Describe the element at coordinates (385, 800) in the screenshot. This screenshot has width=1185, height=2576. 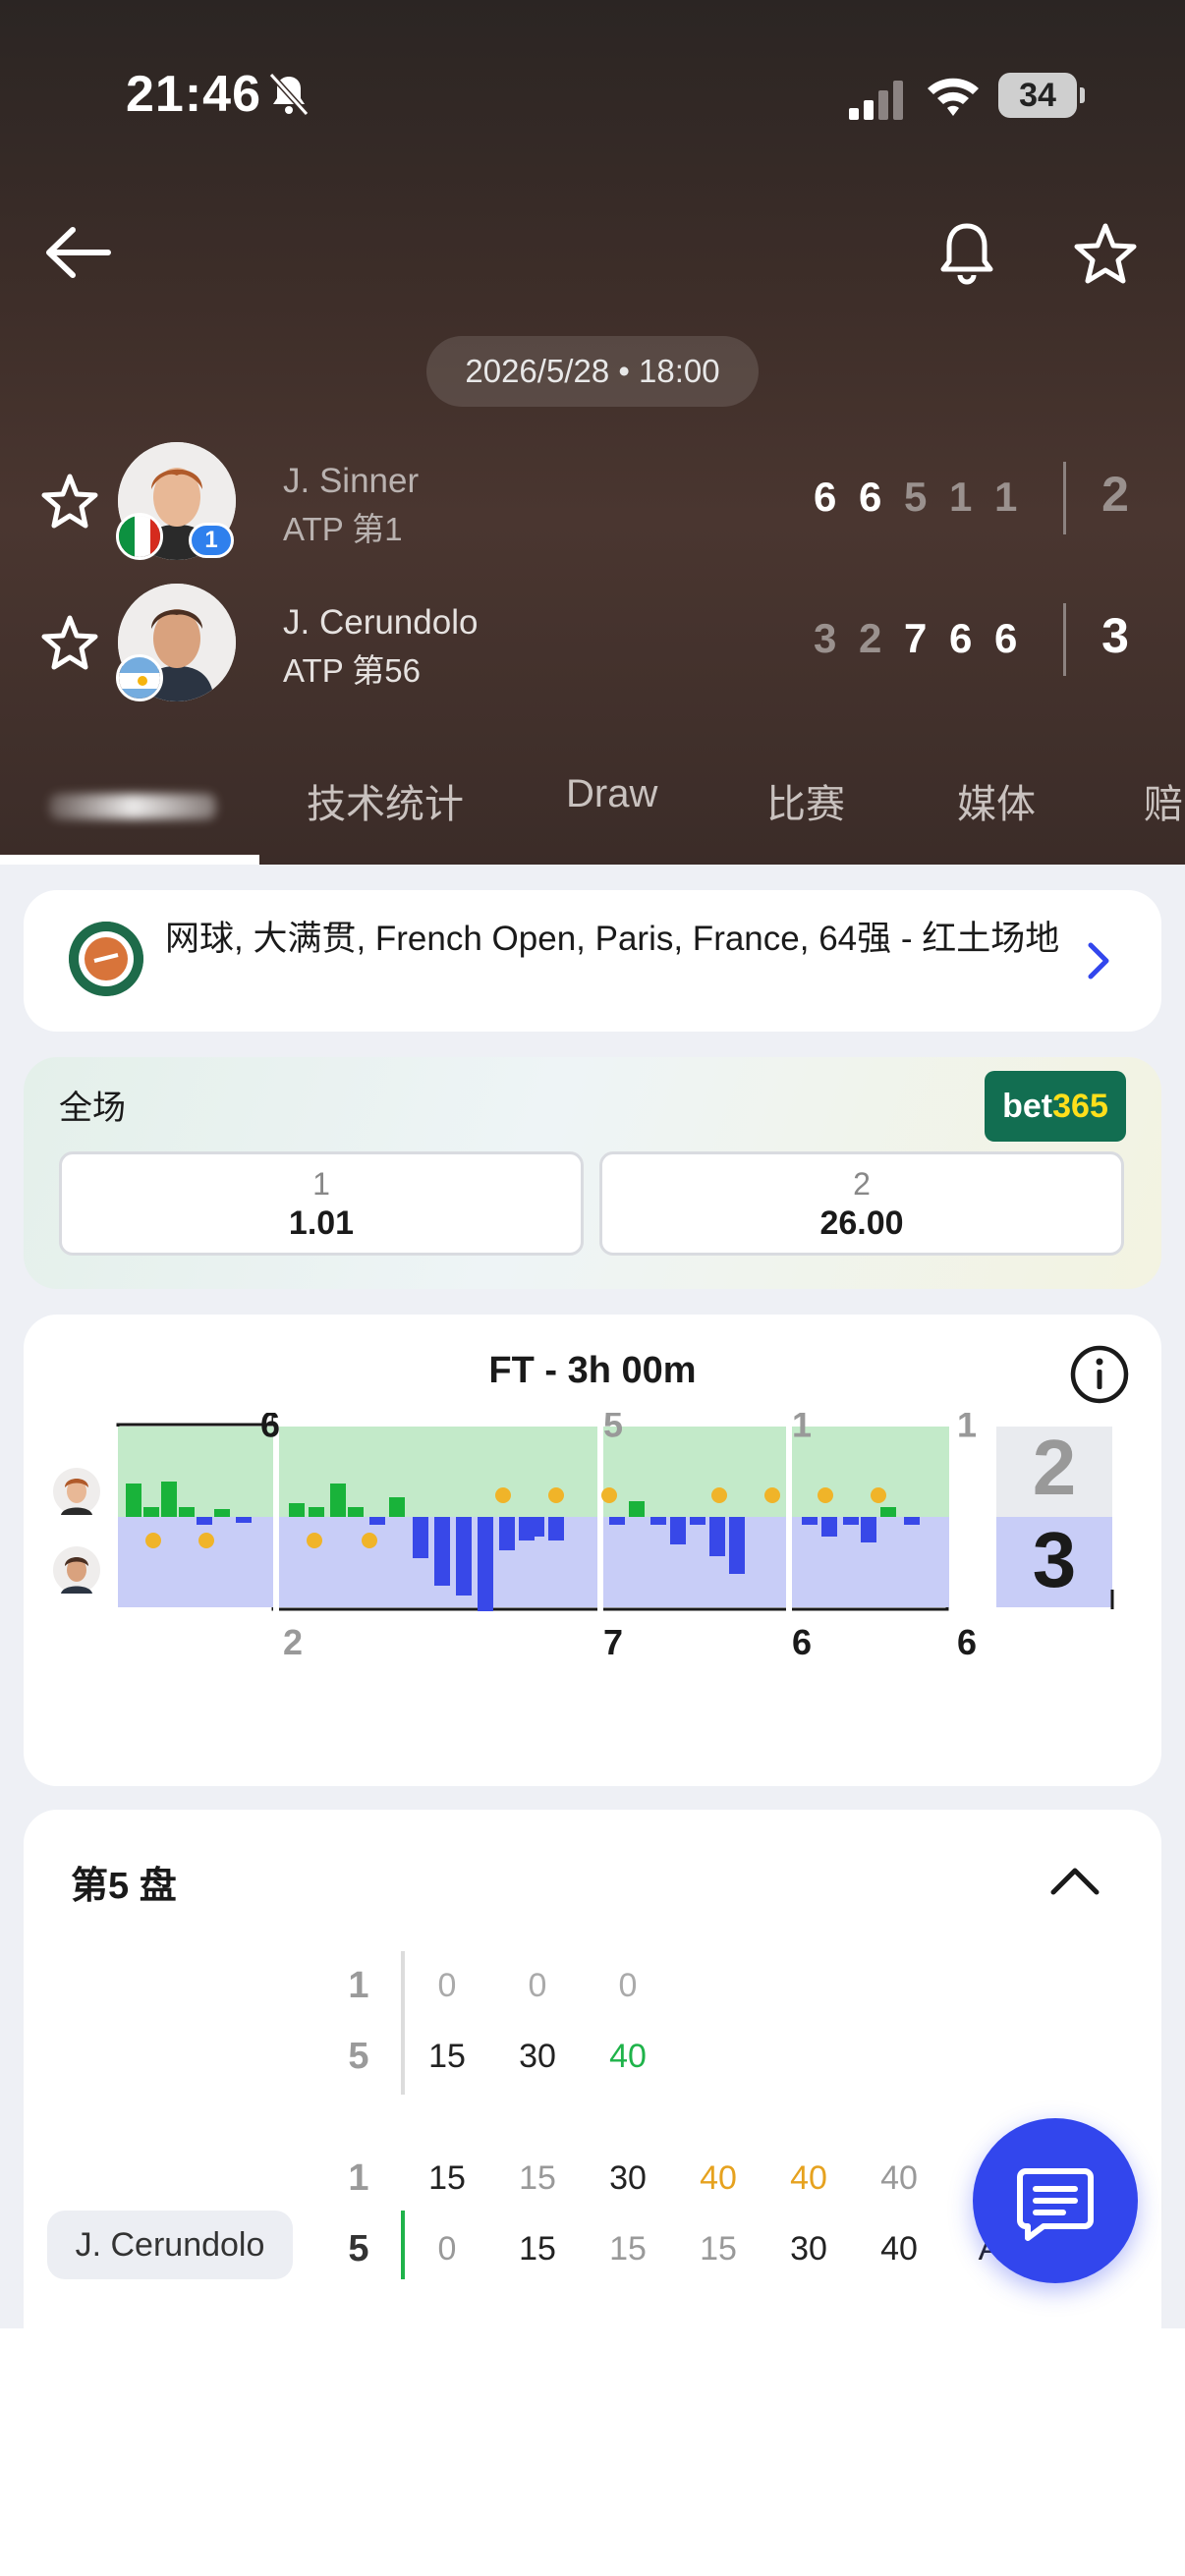
I see `tab-stats: 技术统计` at that location.